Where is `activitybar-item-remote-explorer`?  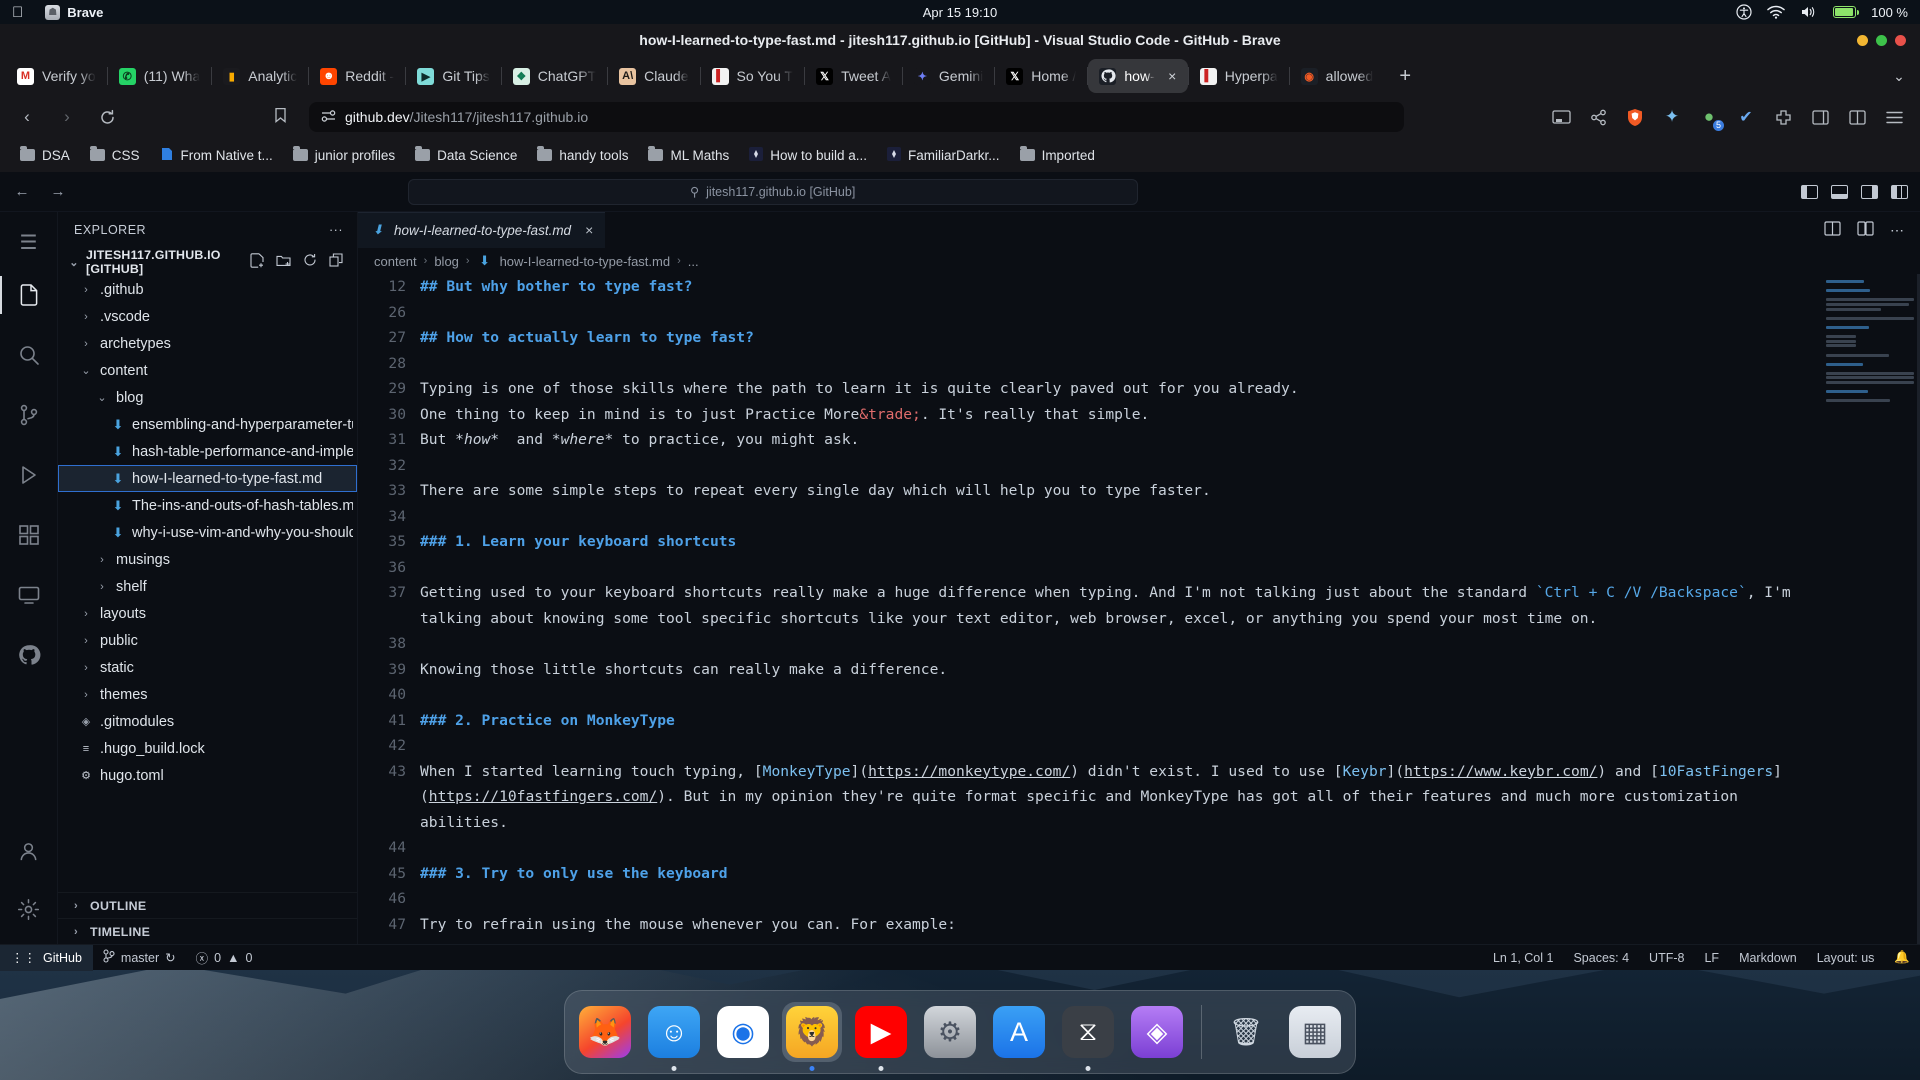 activitybar-item-remote-explorer is located at coordinates (29, 595).